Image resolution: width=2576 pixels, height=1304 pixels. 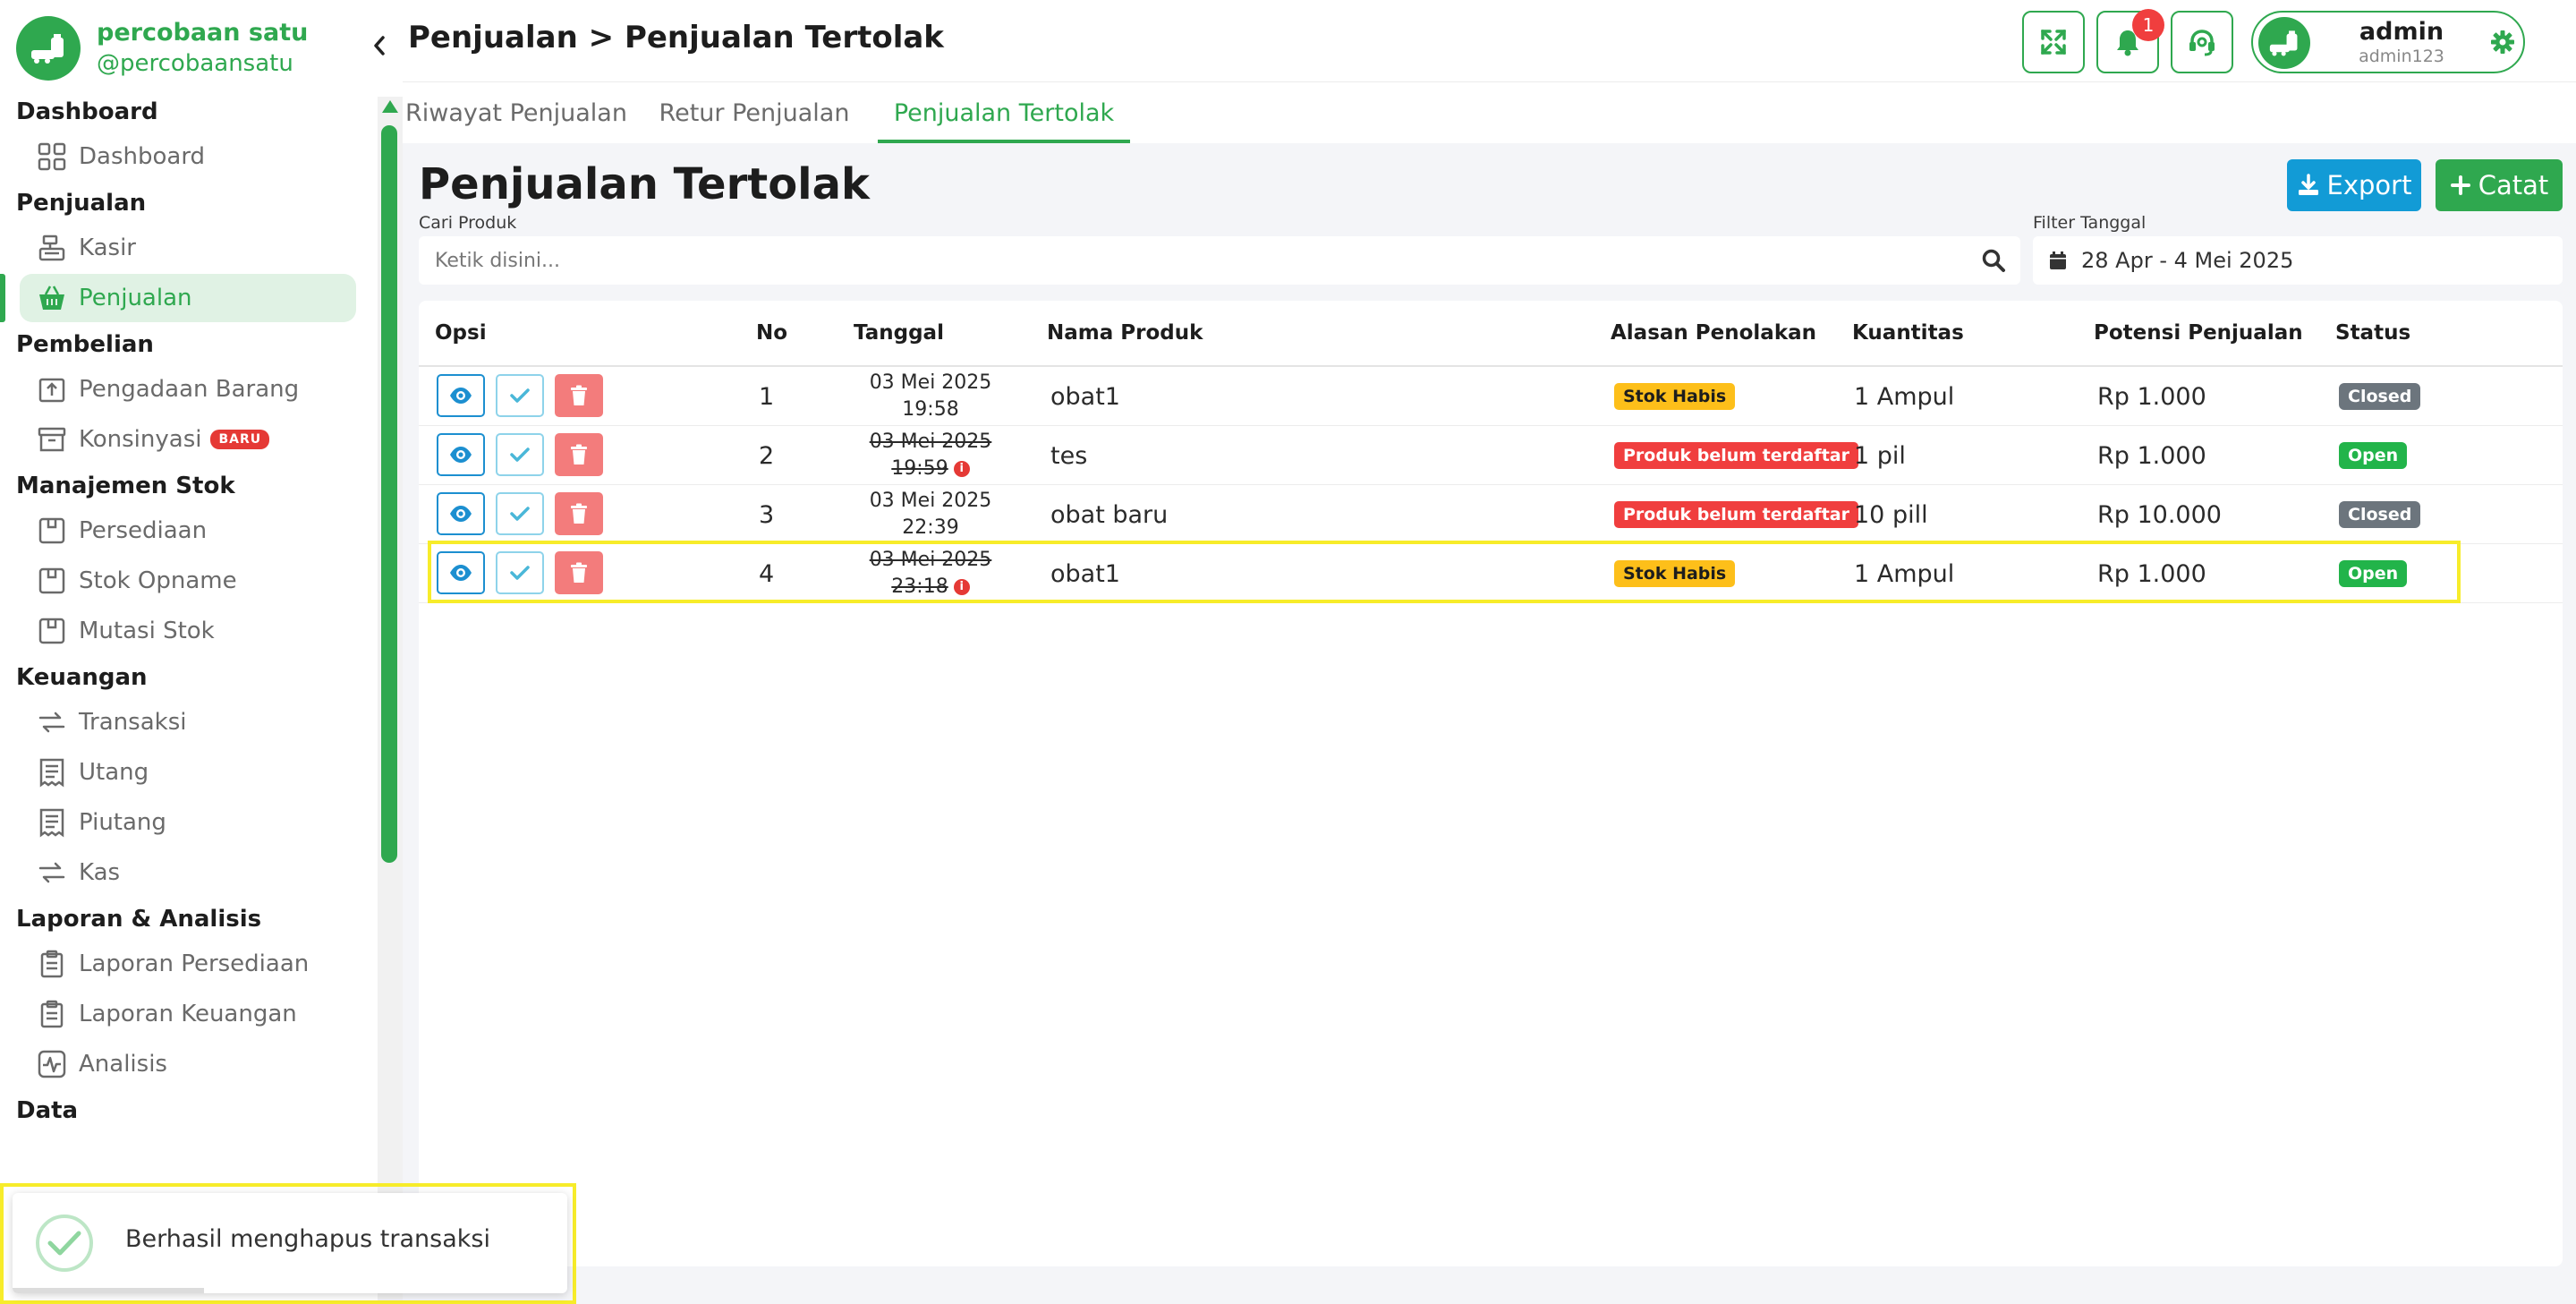 What do you see at coordinates (107, 247) in the screenshot?
I see `sidebar-item-label: Kasir` at bounding box center [107, 247].